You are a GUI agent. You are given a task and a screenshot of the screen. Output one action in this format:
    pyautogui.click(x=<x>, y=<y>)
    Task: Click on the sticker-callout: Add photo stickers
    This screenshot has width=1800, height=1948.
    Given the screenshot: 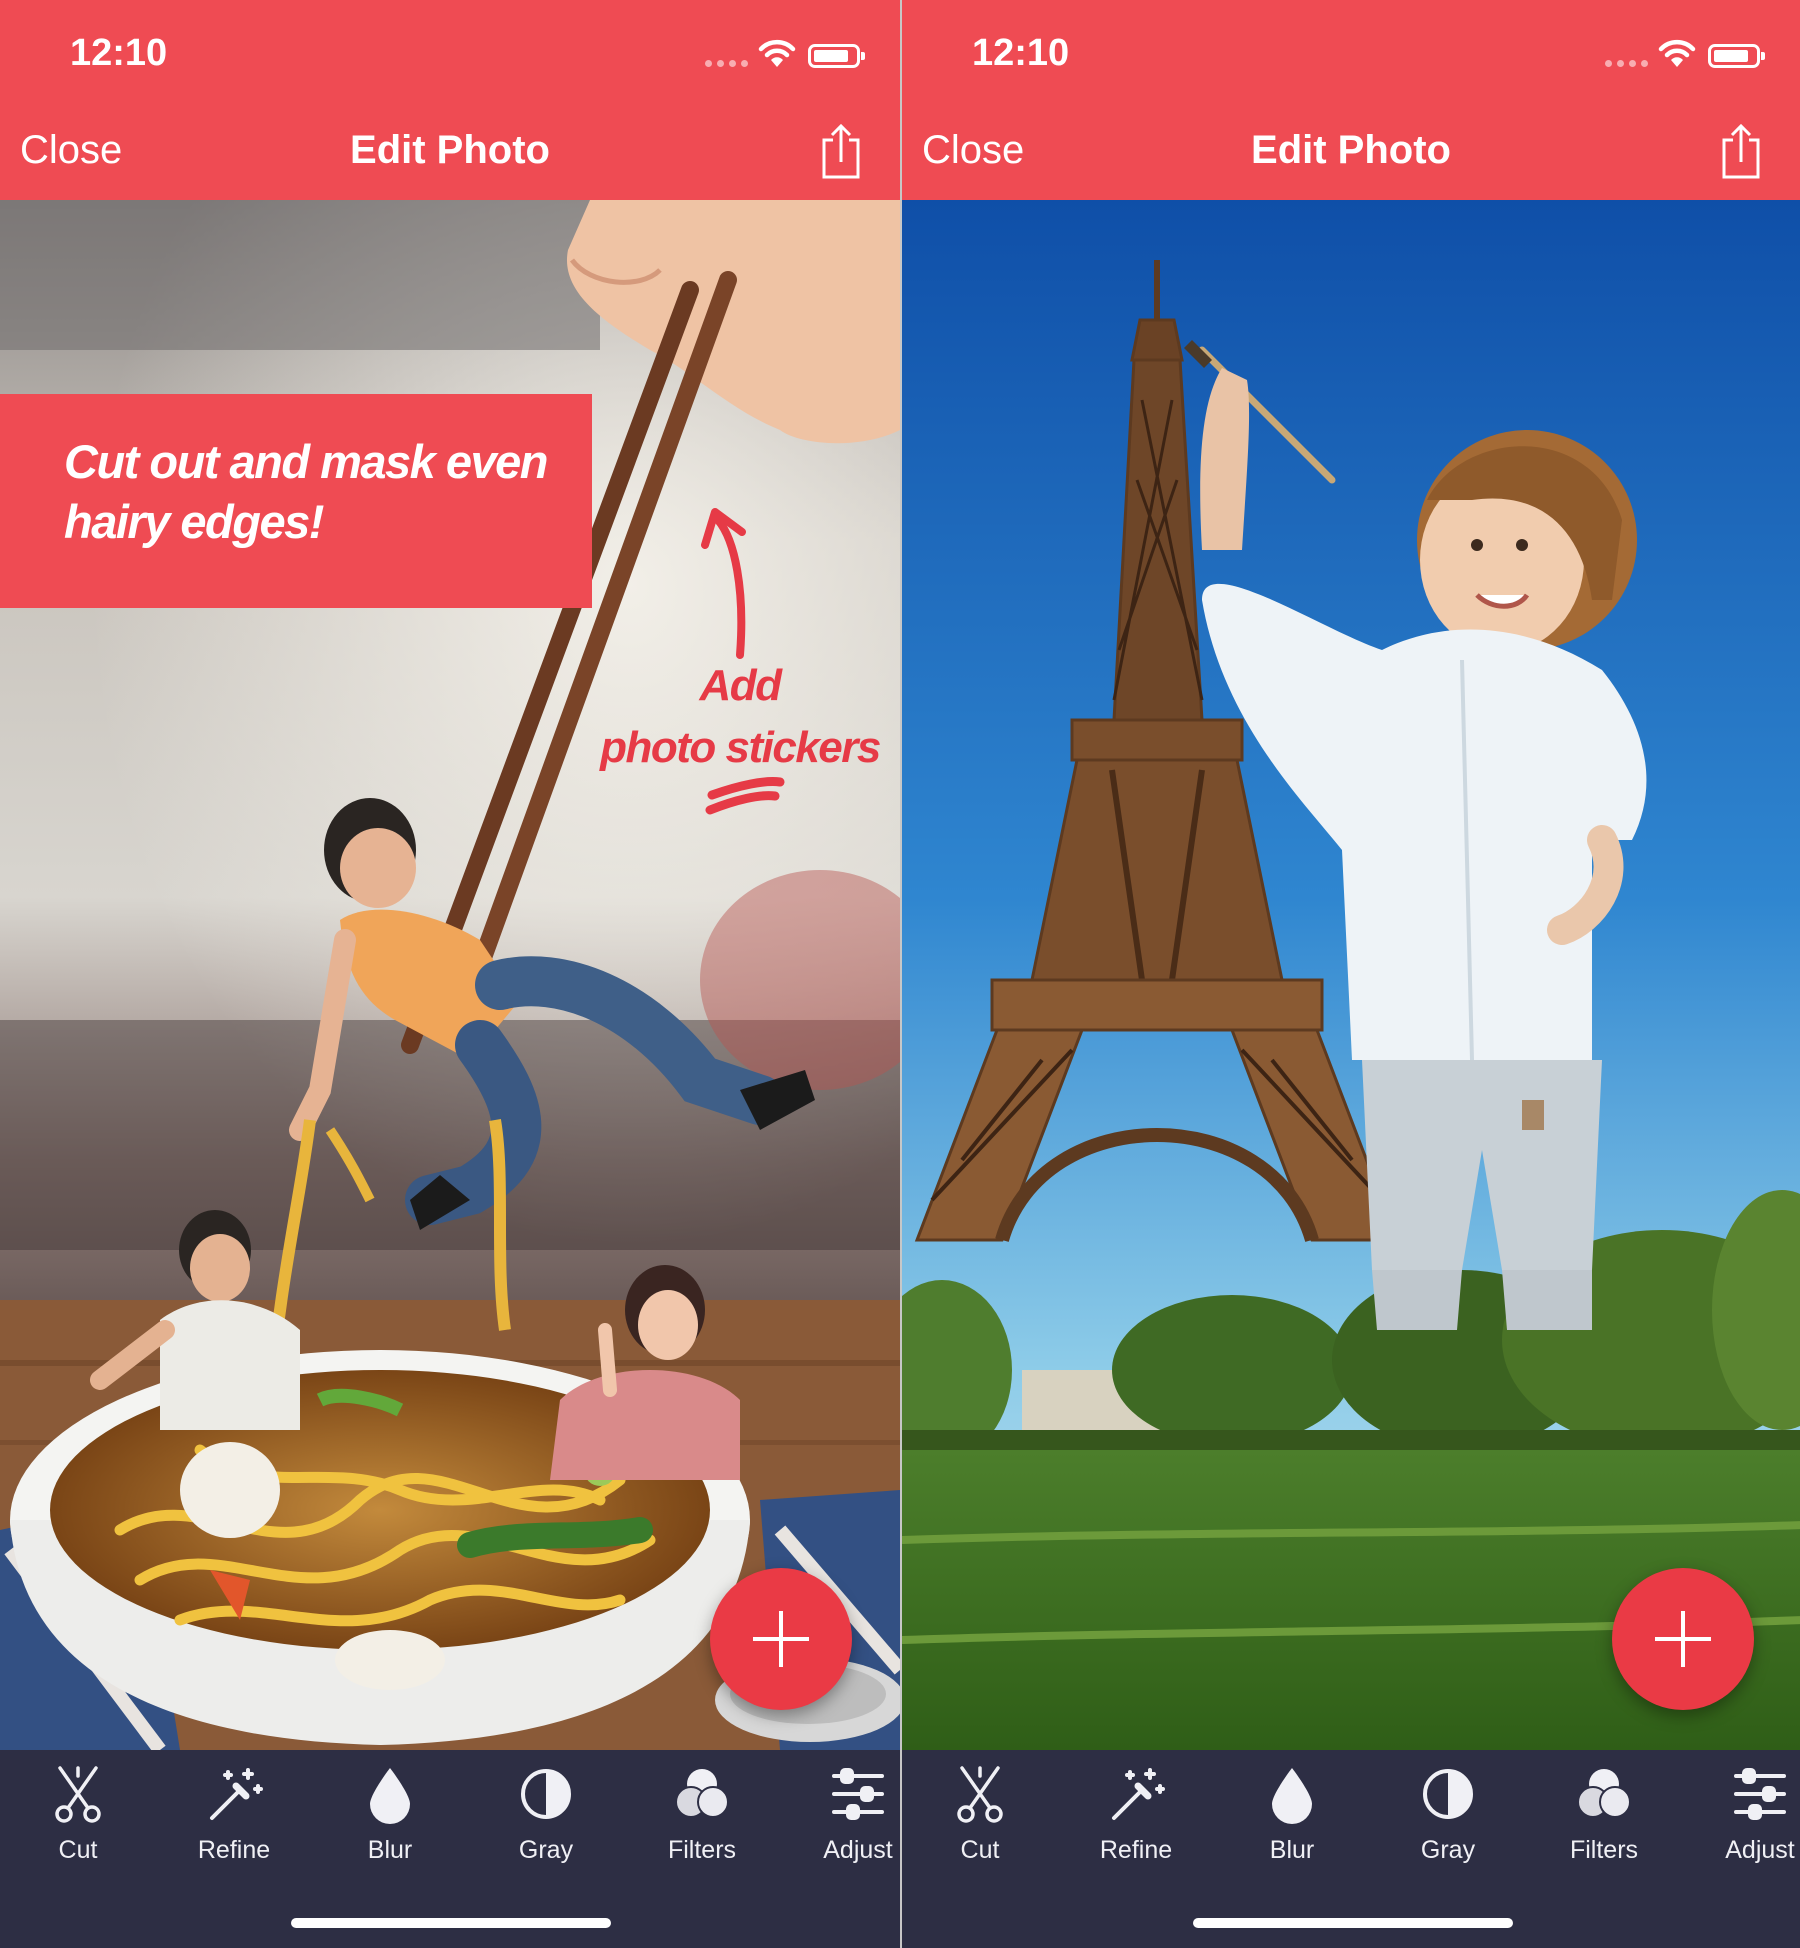 What is the action you would take?
    pyautogui.click(x=740, y=717)
    